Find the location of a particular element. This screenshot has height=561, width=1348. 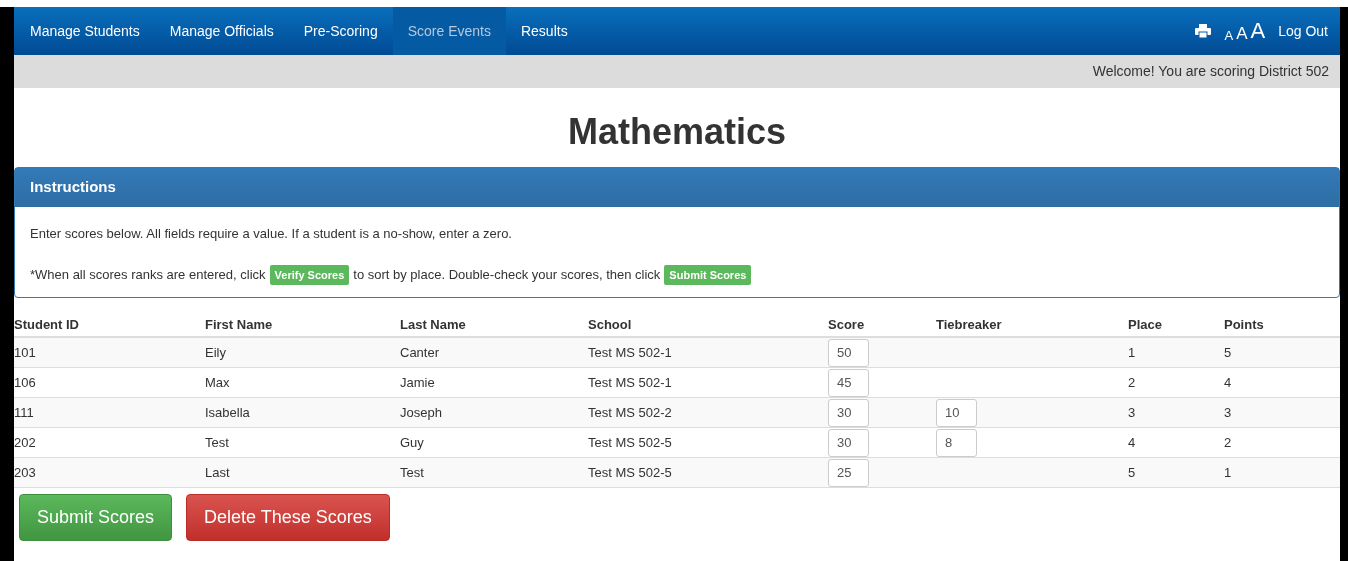

panel-heading: Instructions is located at coordinates (73, 187).